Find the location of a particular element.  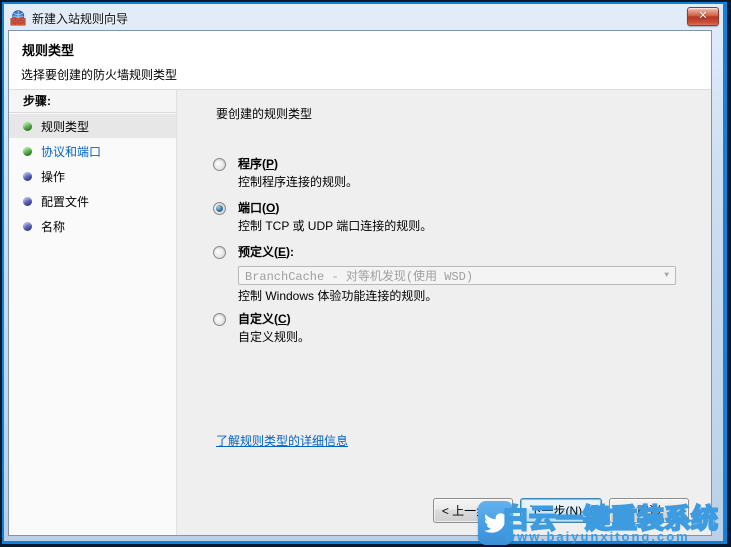

page-title: 规则类型 is located at coordinates (48, 50).